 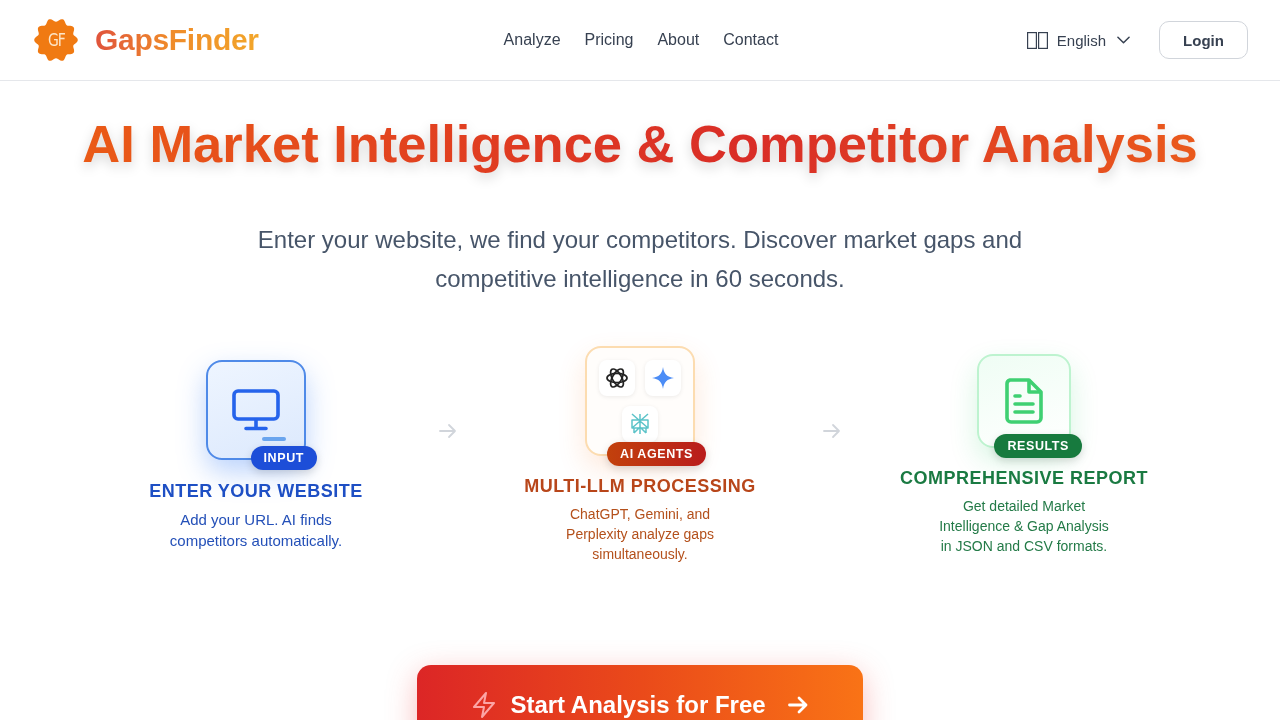 What do you see at coordinates (1024, 401) in the screenshot?
I see `document-icon` at bounding box center [1024, 401].